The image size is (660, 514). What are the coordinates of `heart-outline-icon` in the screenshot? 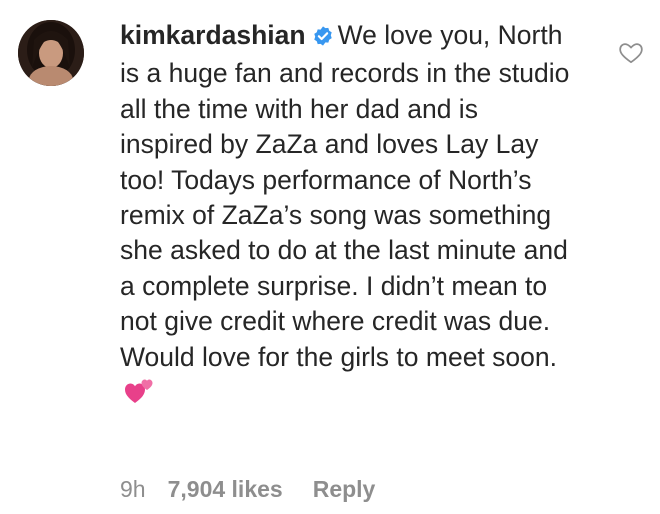 It's located at (631, 53).